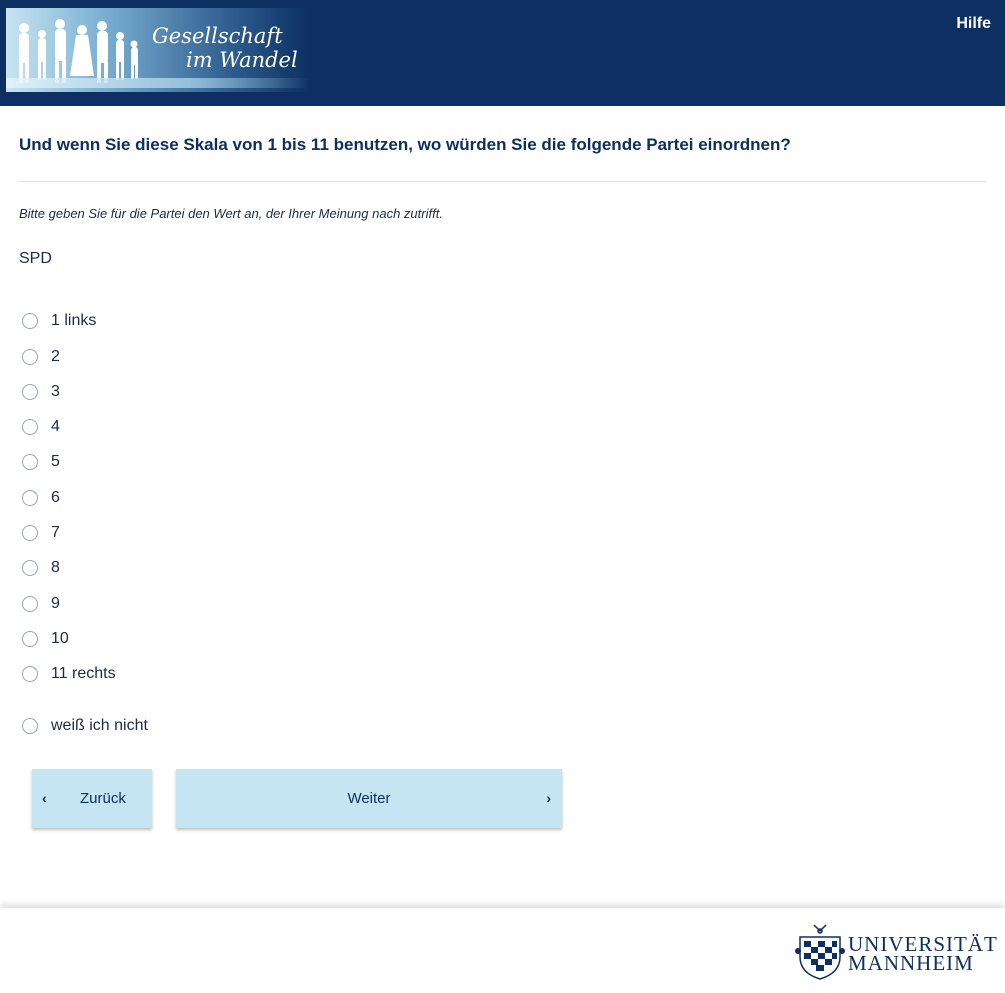 The image size is (1005, 993). Describe the element at coordinates (41, 604) in the screenshot. I see `option-9: 9` at that location.